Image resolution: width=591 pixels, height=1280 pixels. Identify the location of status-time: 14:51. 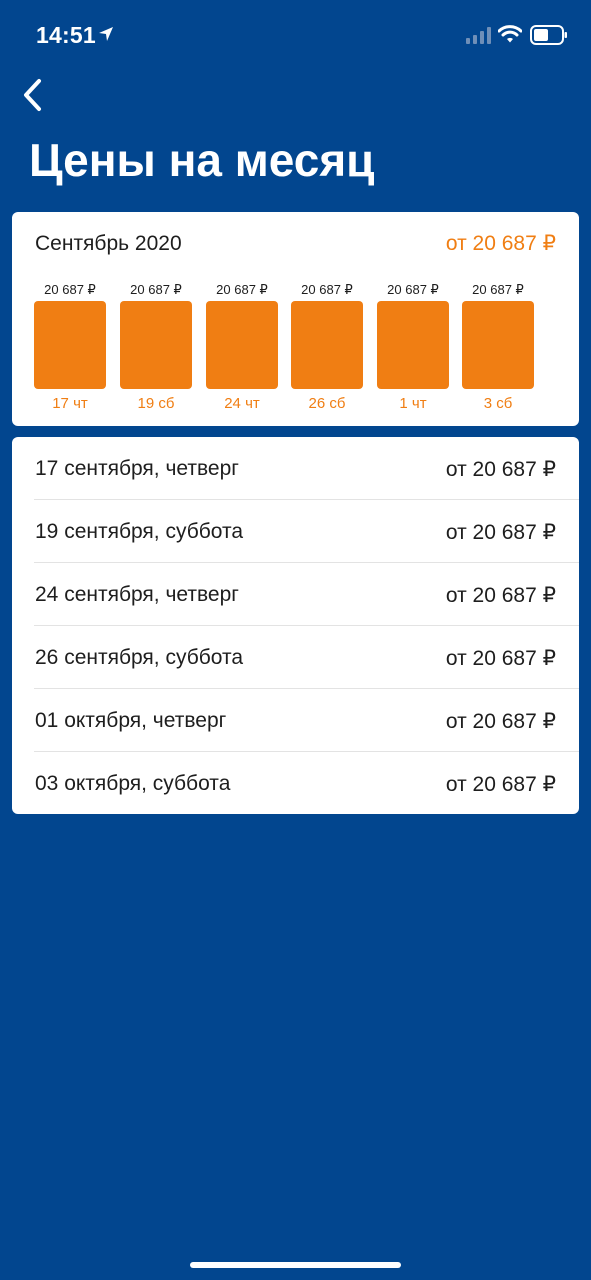
(66, 35).